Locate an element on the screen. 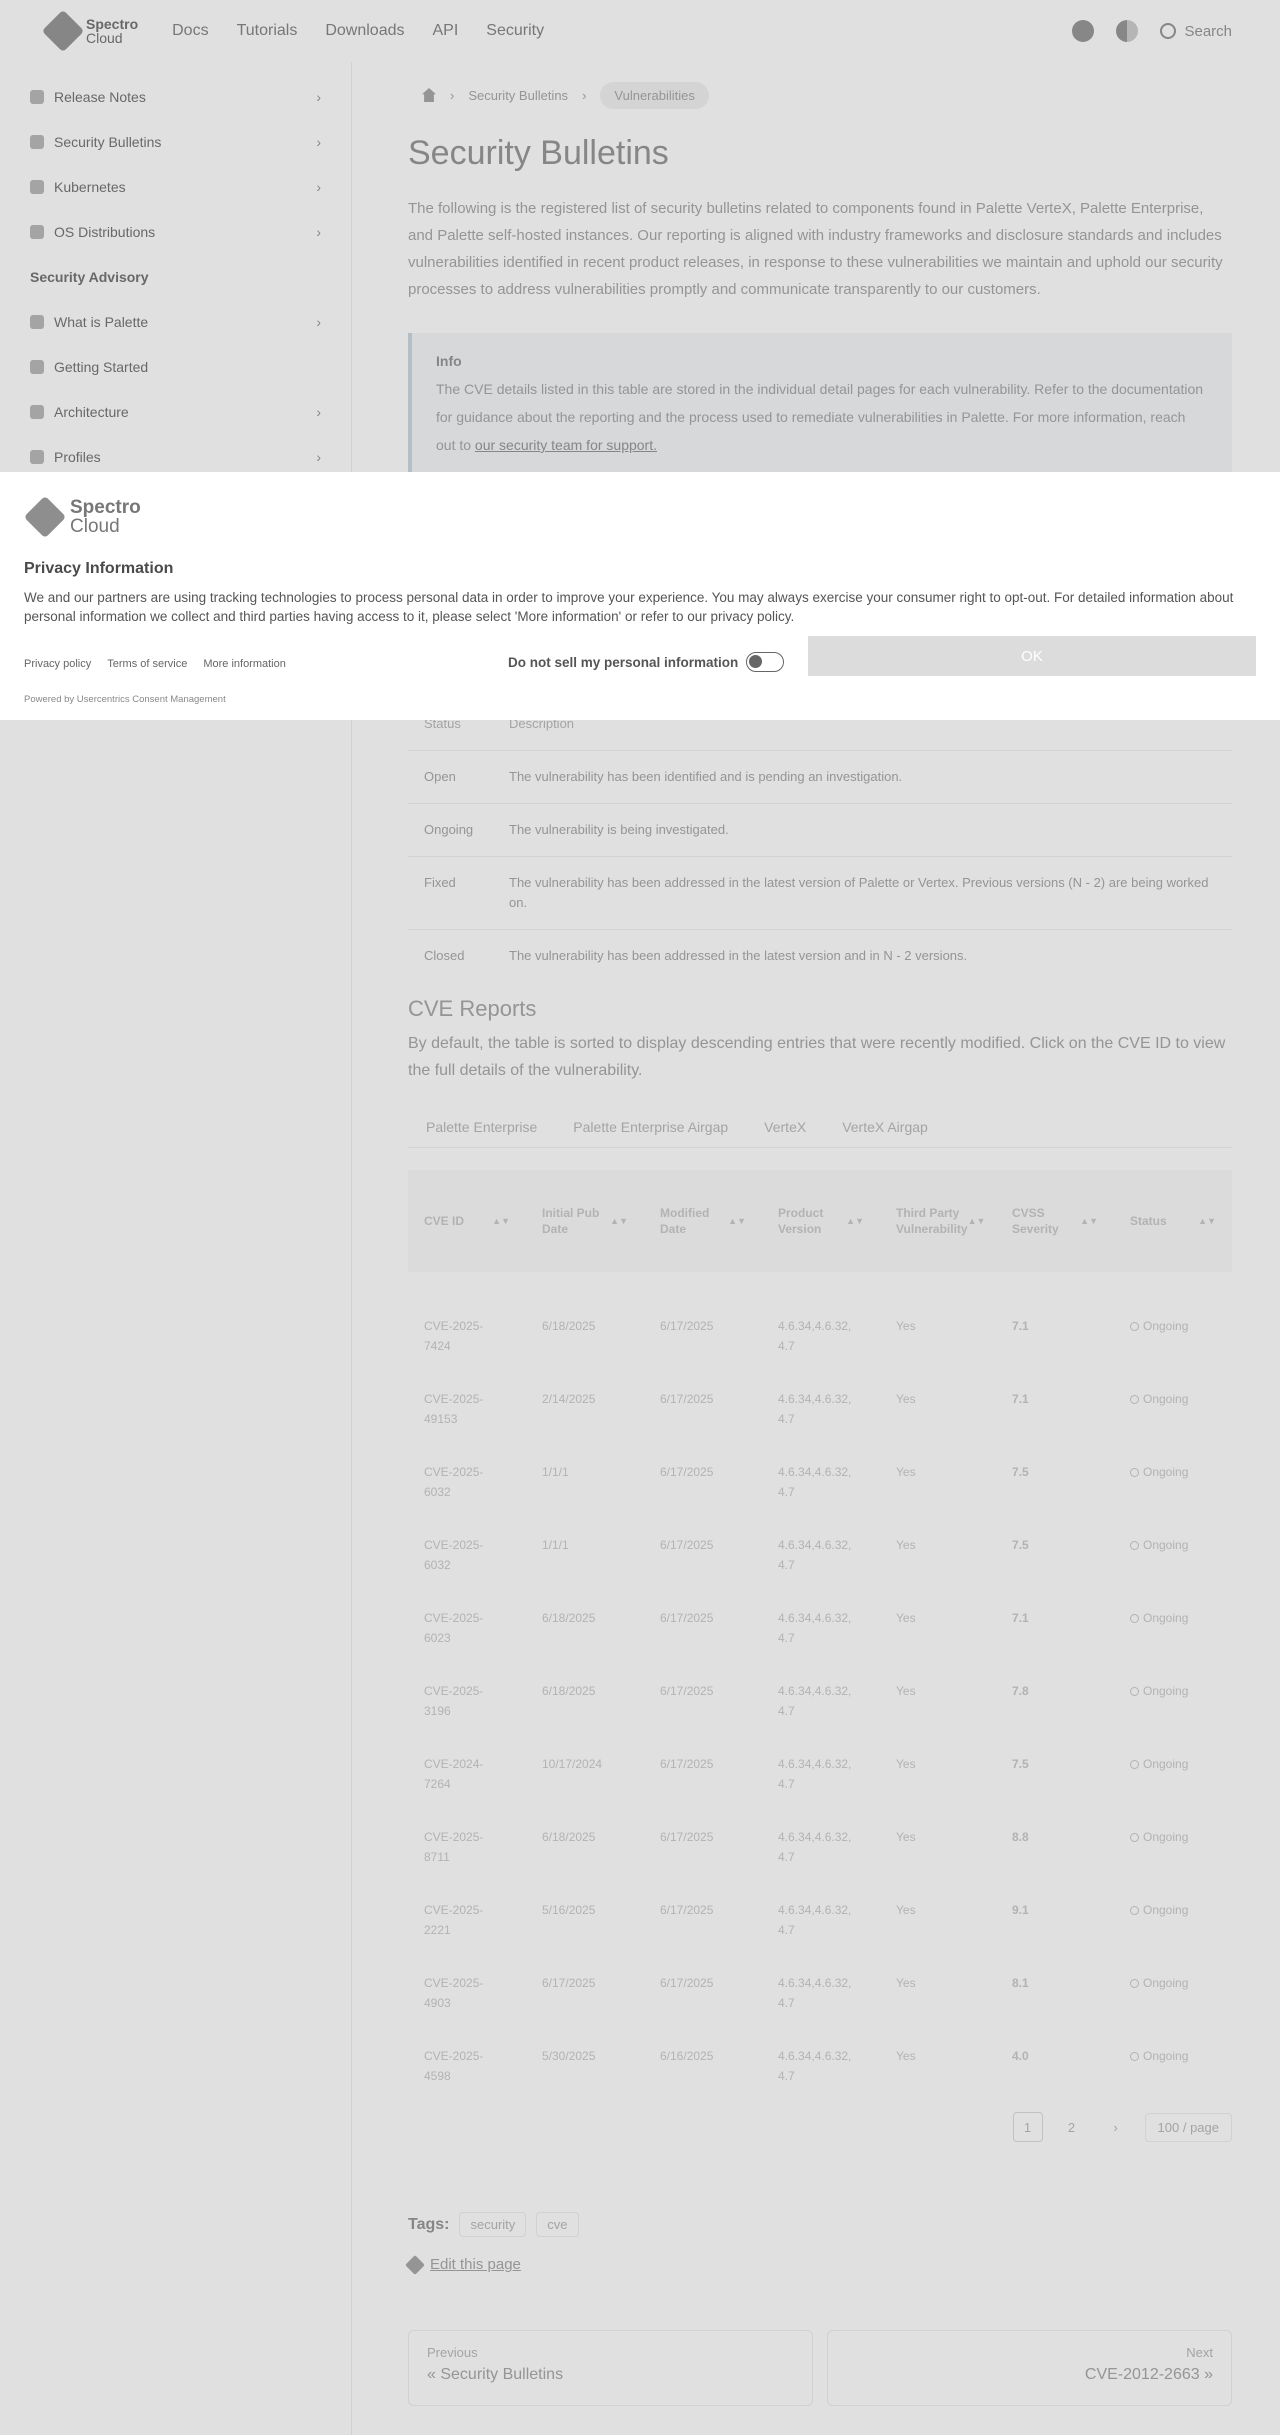 The height and width of the screenshot is (2435, 1280). consent-logo-line2: Cloud is located at coordinates (95, 526).